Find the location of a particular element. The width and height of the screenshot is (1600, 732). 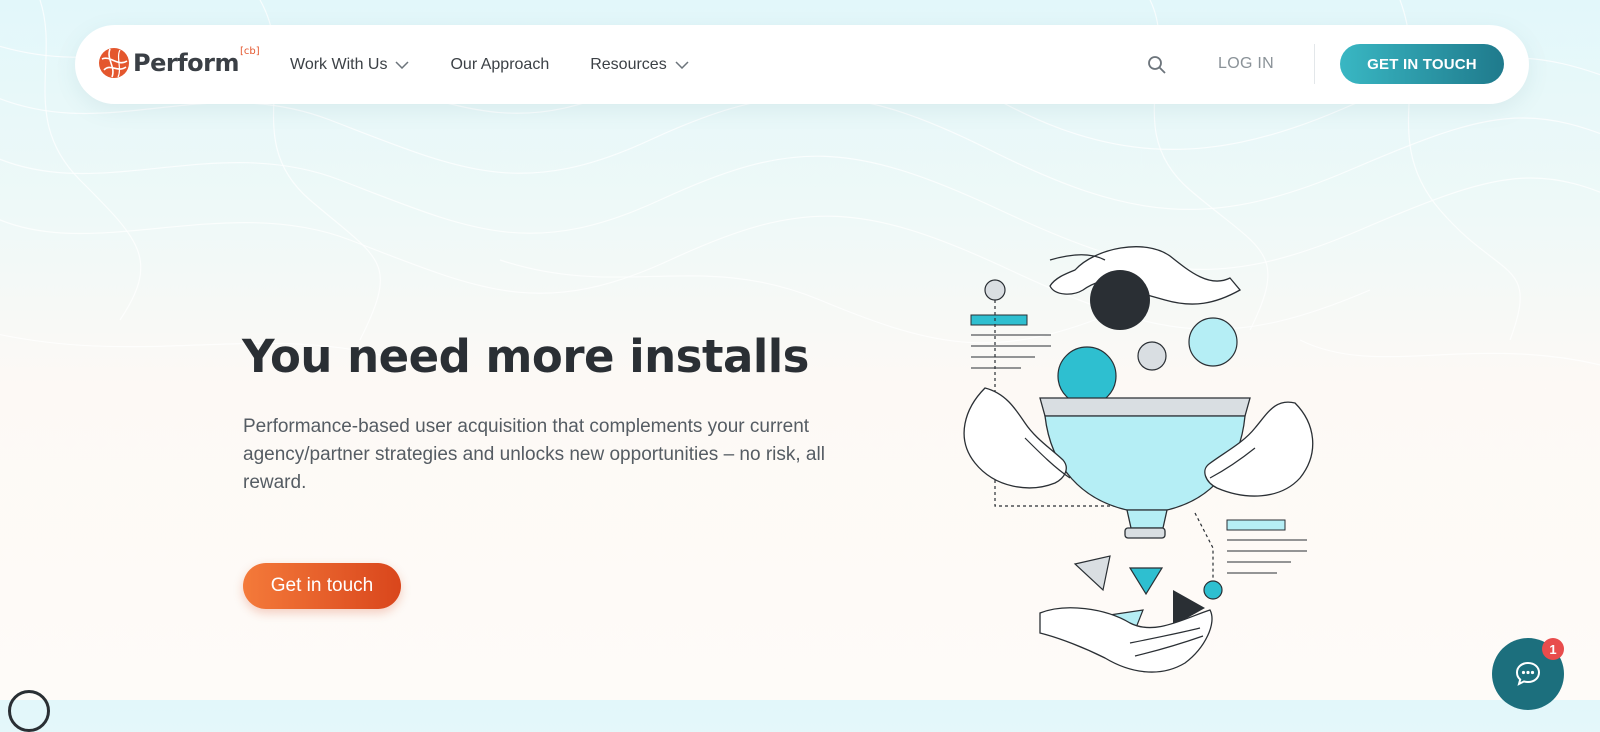

menu-item-label: Our Approach is located at coordinates (500, 64).